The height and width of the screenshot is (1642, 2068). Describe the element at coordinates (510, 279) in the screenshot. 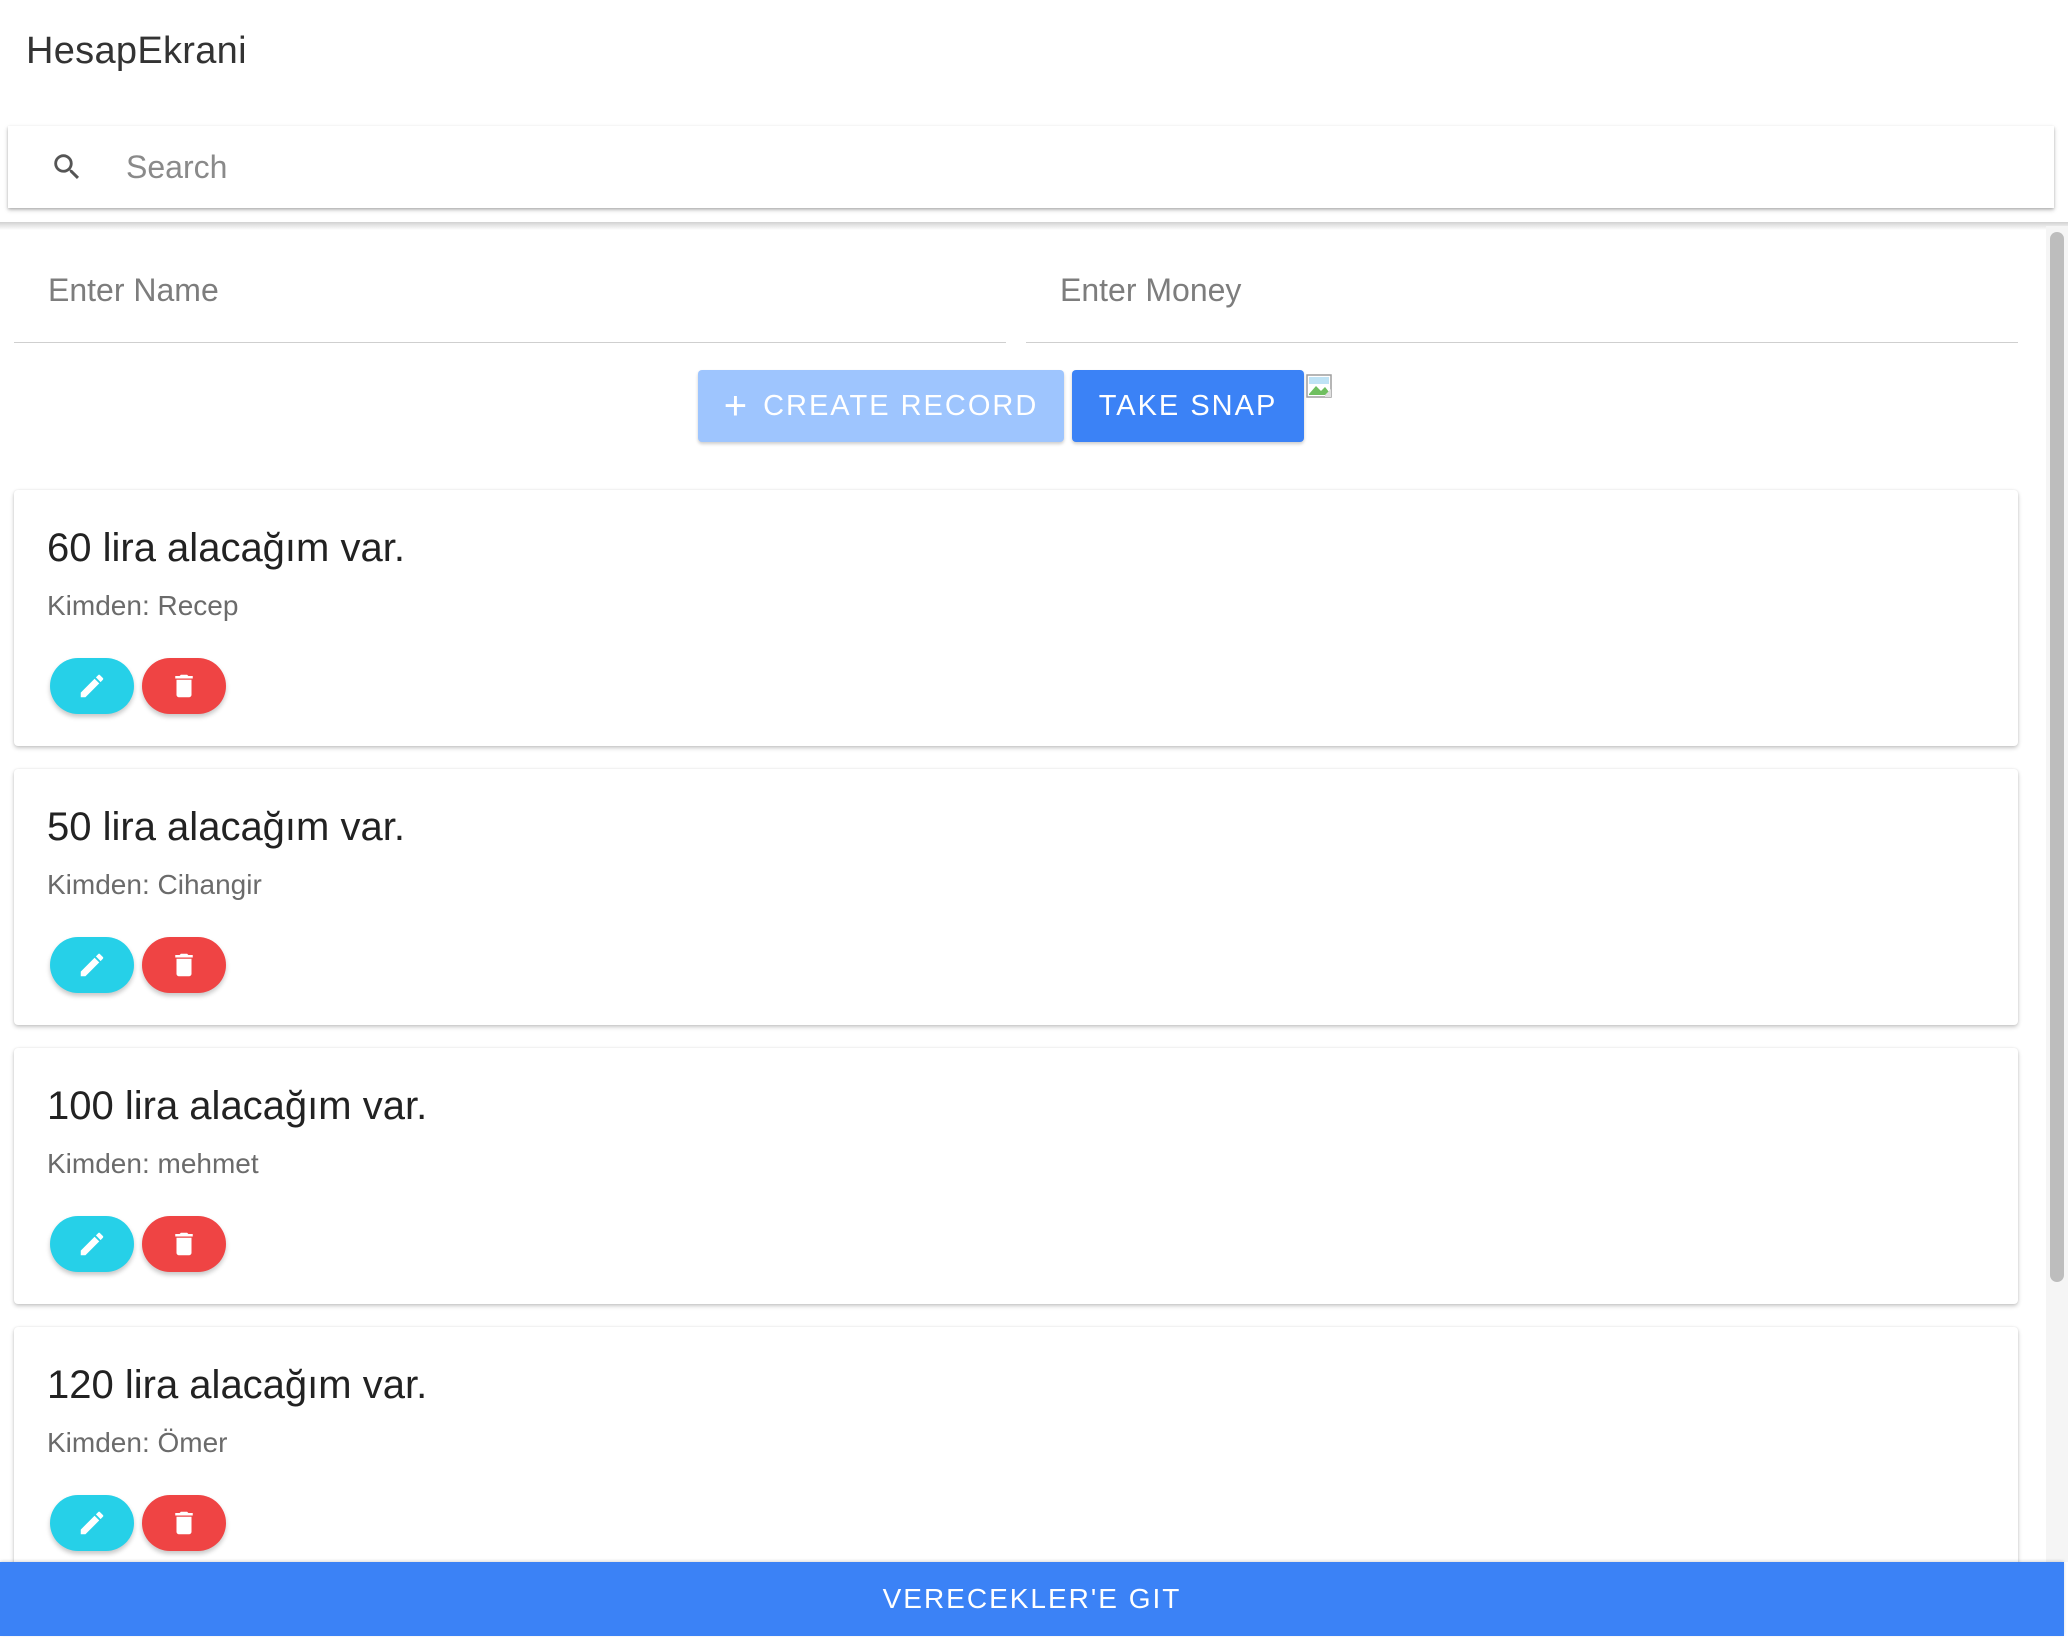

I see `name-input` at that location.